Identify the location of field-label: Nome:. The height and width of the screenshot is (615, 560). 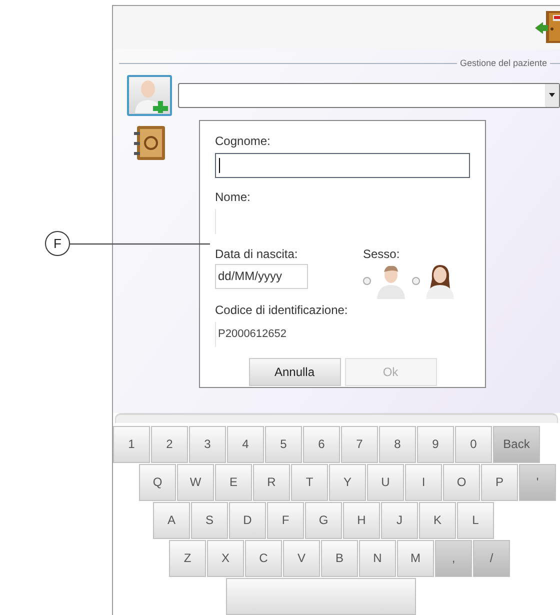
(233, 197).